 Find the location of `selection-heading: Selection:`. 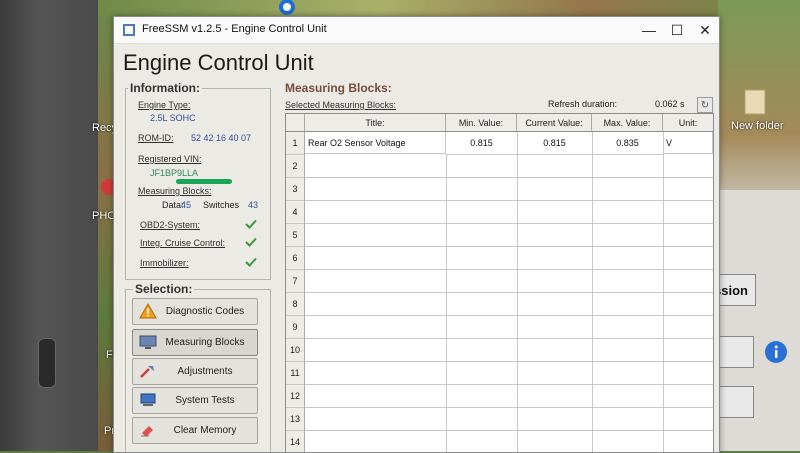

selection-heading: Selection: is located at coordinates (164, 289).